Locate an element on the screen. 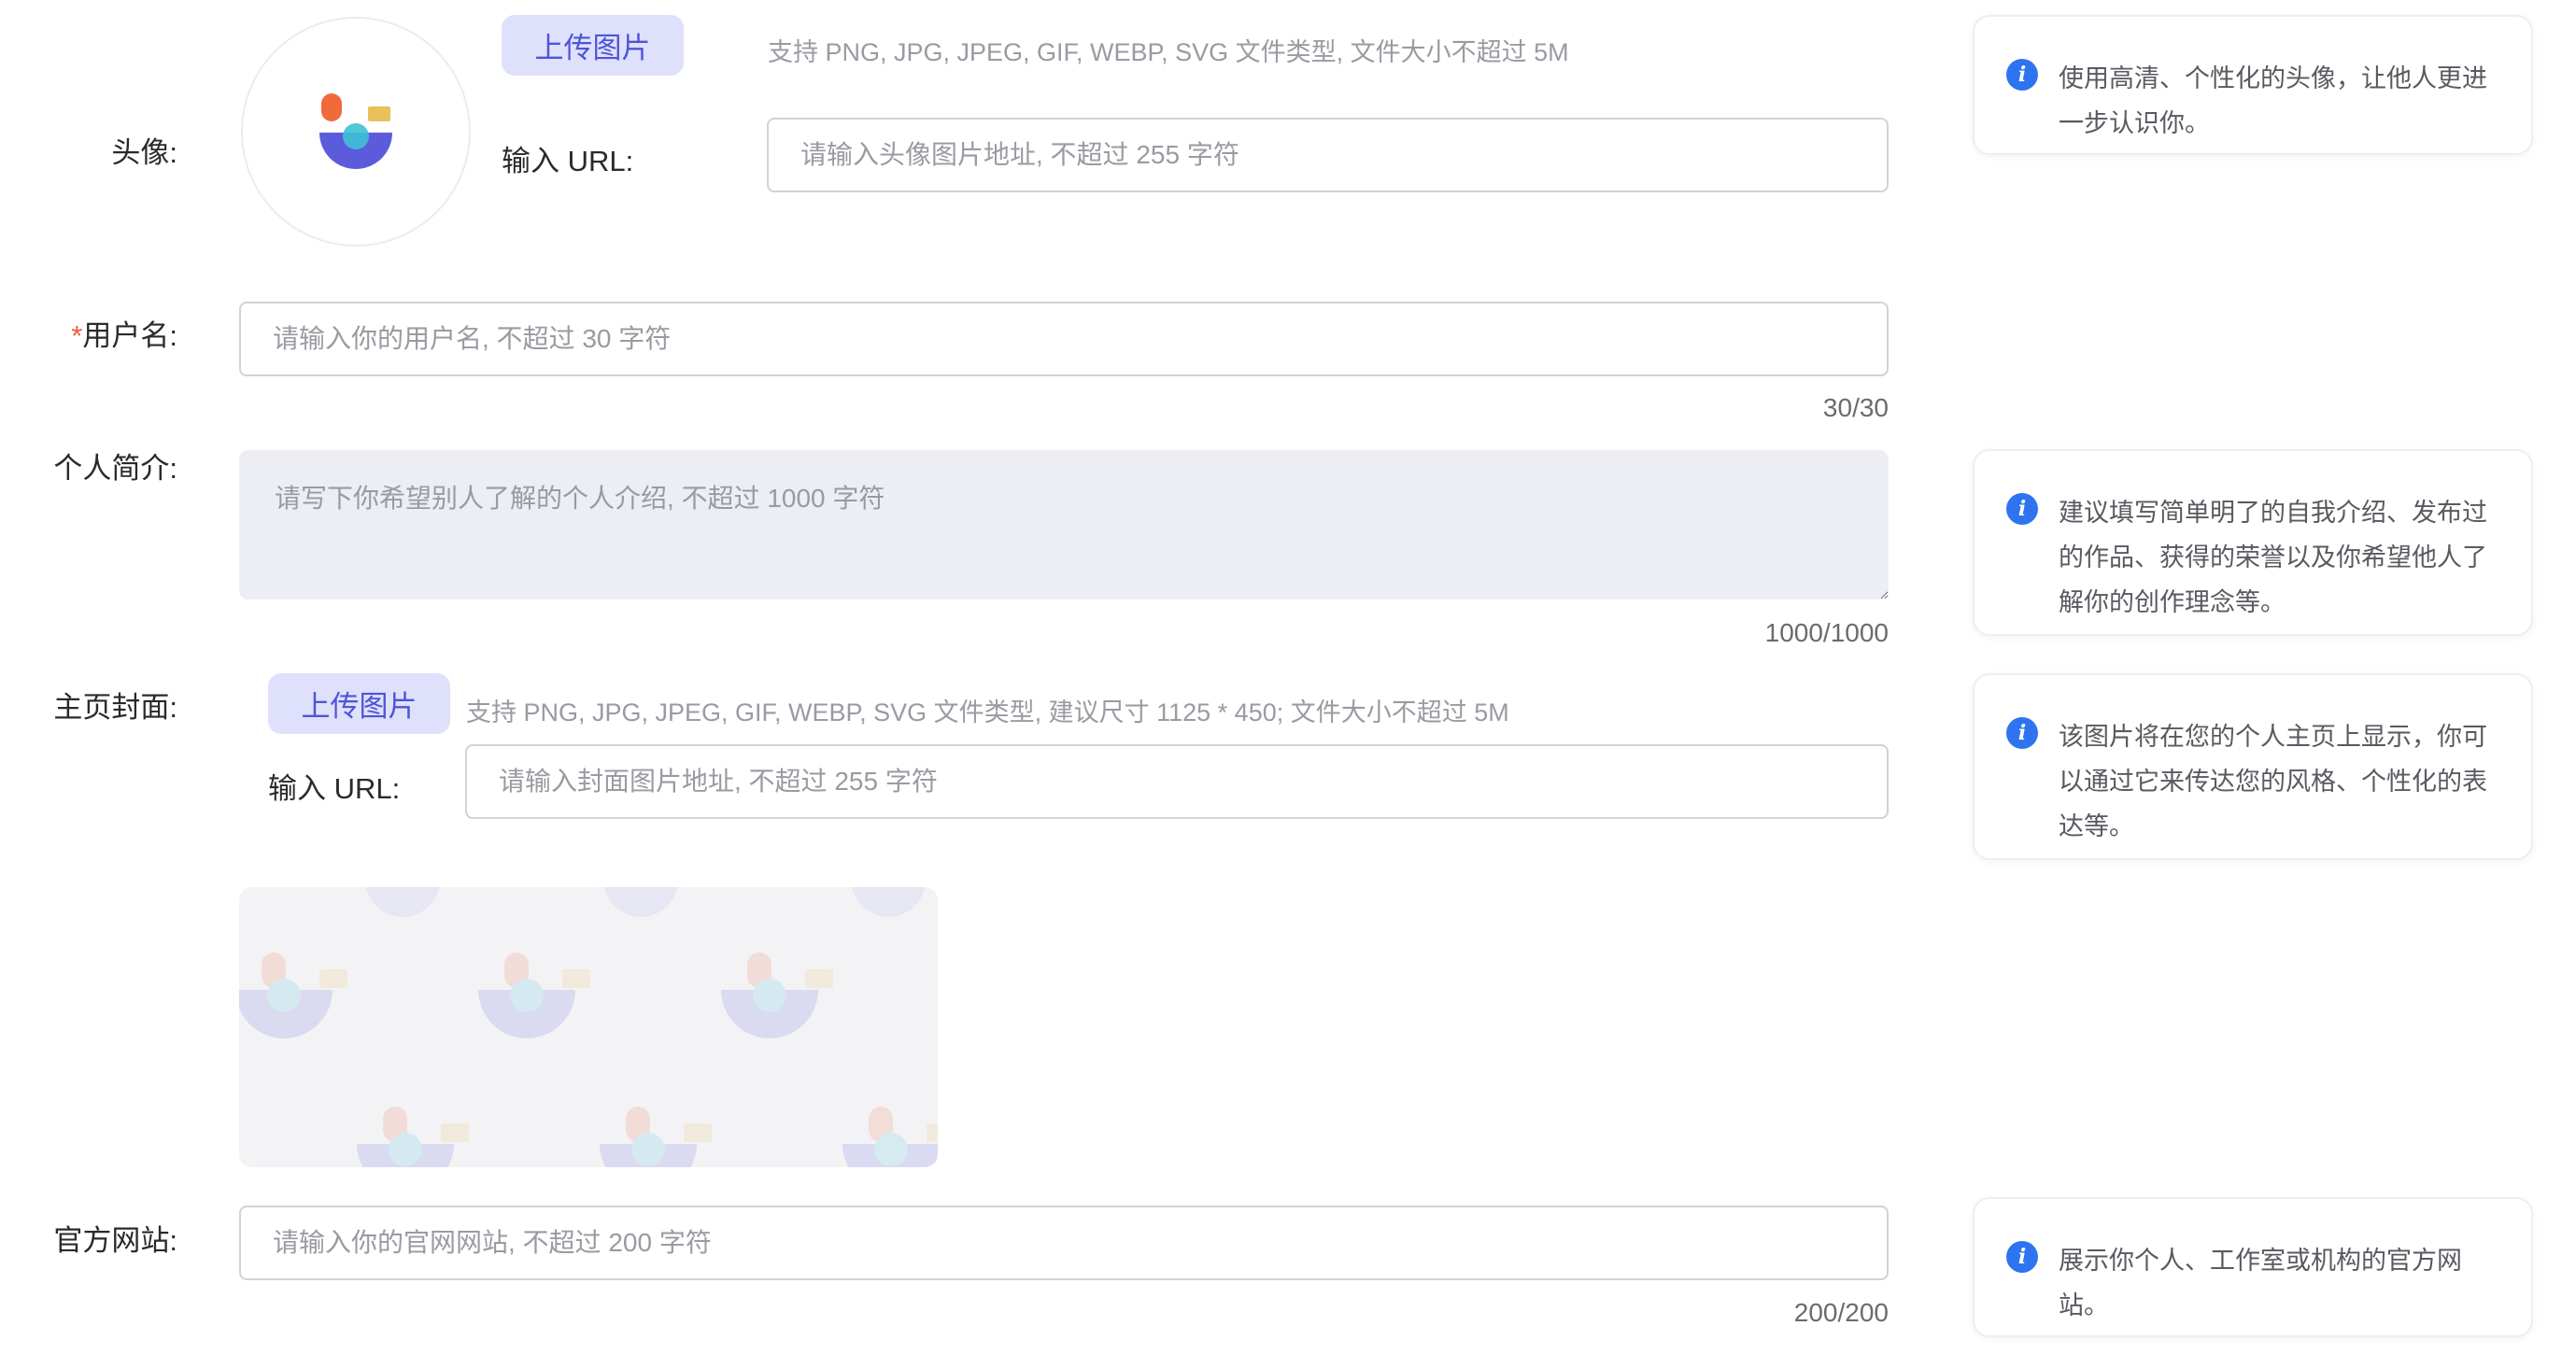 The image size is (2576, 1354). default-avatar-logo-icon is located at coordinates (355, 131).